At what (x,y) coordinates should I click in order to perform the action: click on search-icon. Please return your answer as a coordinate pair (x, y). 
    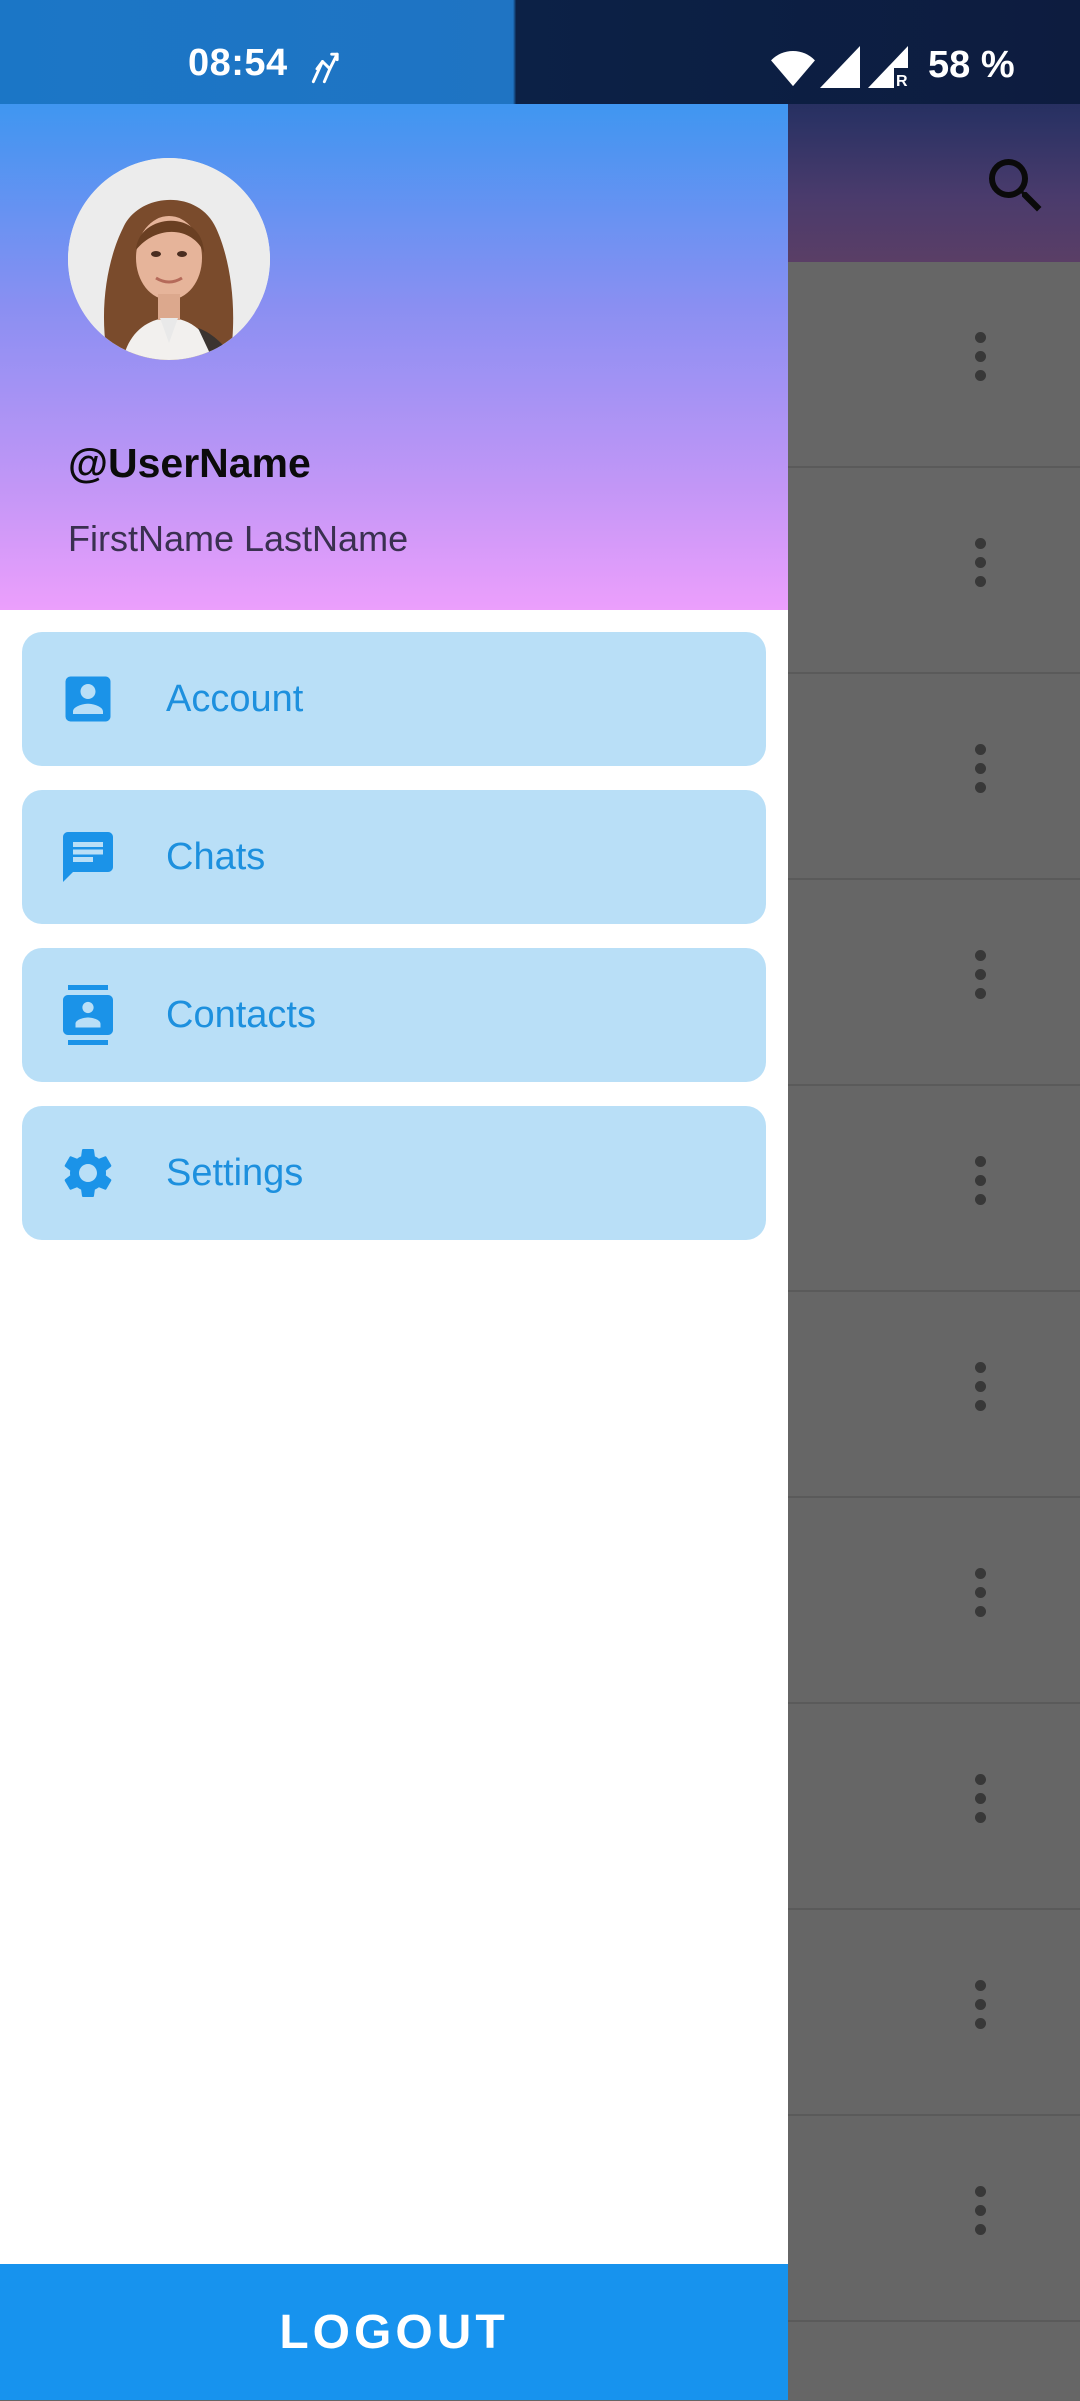
    Looking at the image, I should click on (1016, 186).